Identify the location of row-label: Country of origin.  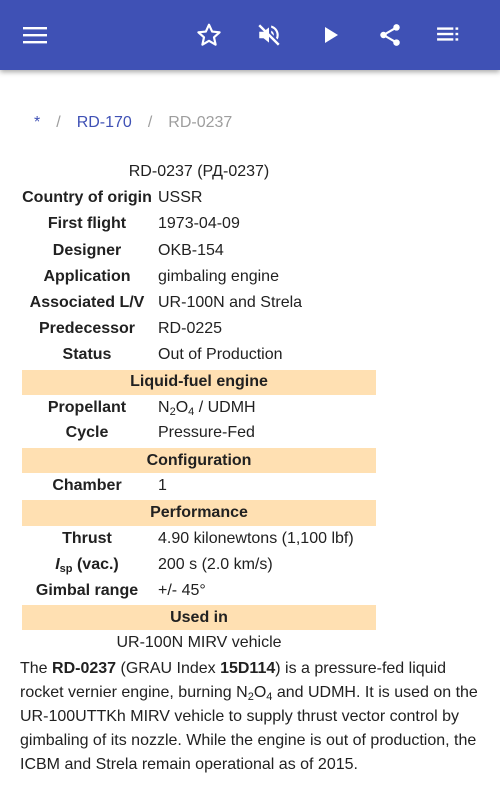
(87, 198).